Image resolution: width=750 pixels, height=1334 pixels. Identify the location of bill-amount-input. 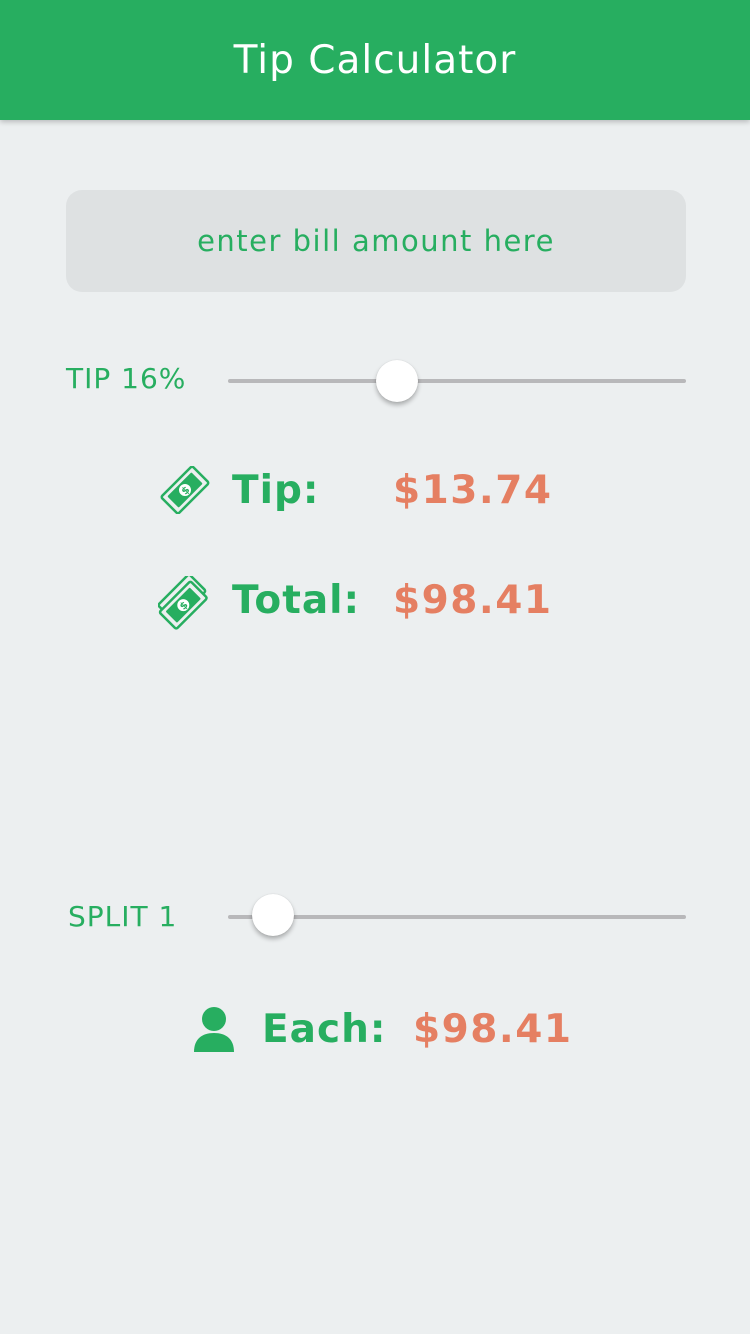
(376, 241).